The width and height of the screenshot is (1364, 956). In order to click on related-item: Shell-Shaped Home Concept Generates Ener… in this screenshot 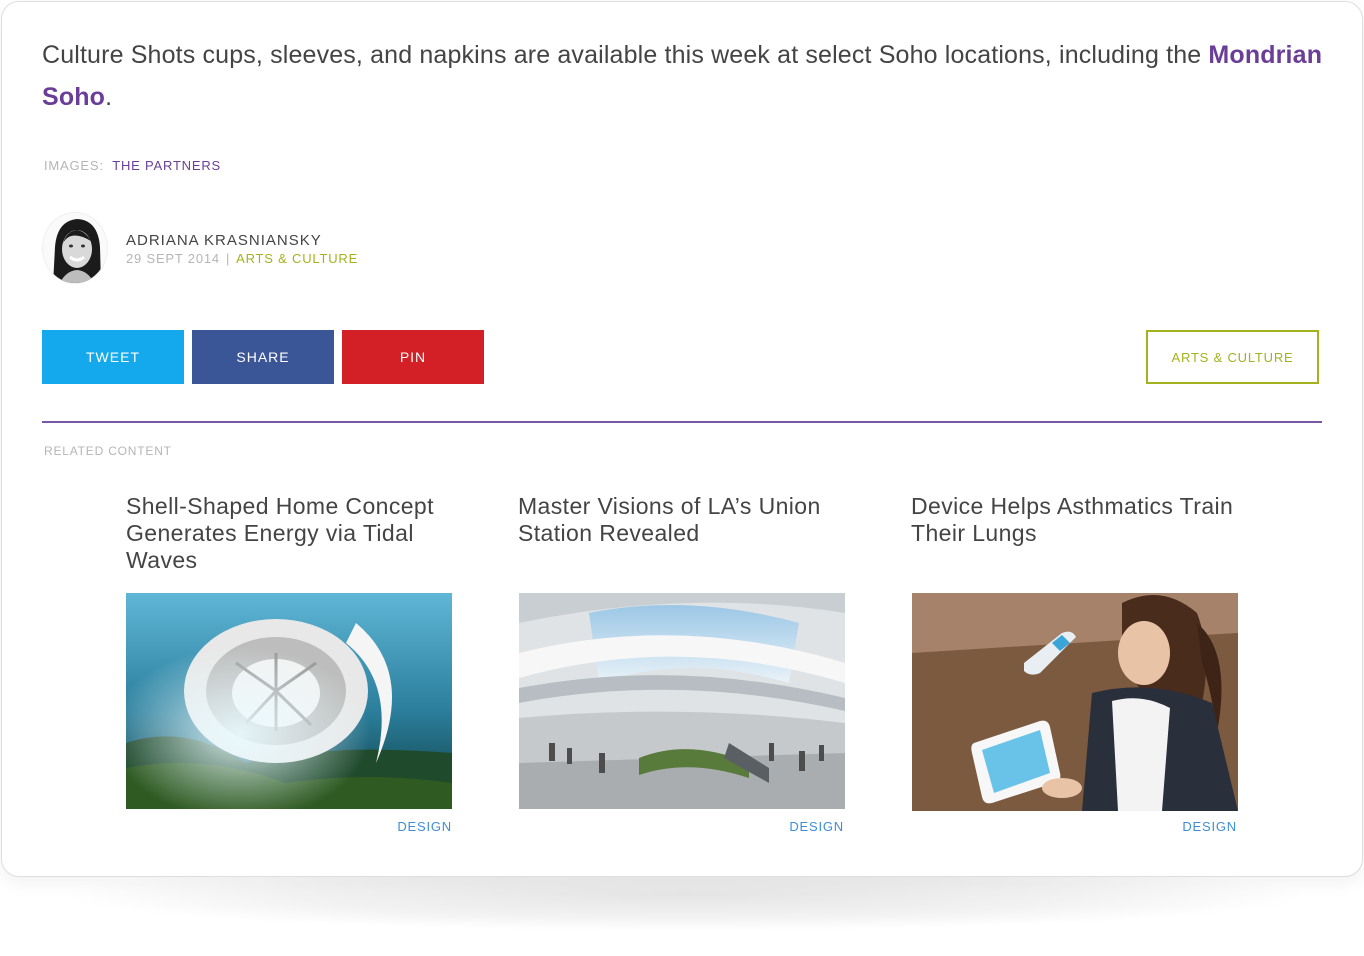, I will do `click(290, 663)`.